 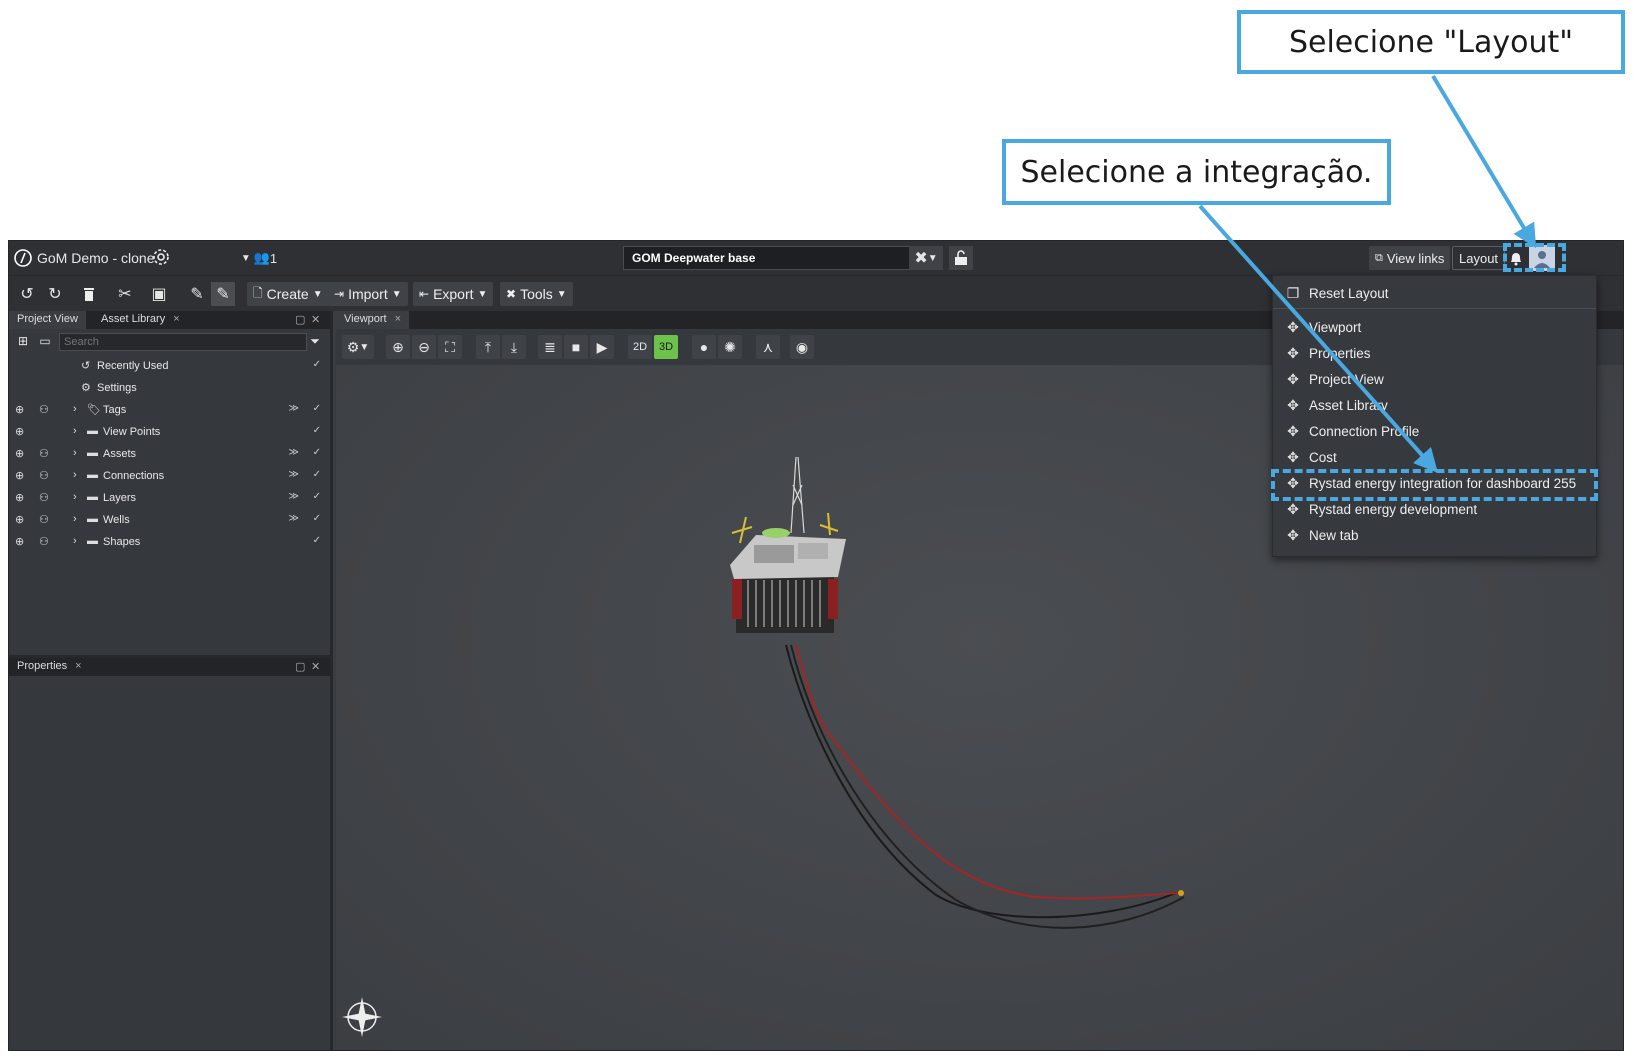 What do you see at coordinates (550, 347) in the screenshot?
I see `layers-icon: ≣` at bounding box center [550, 347].